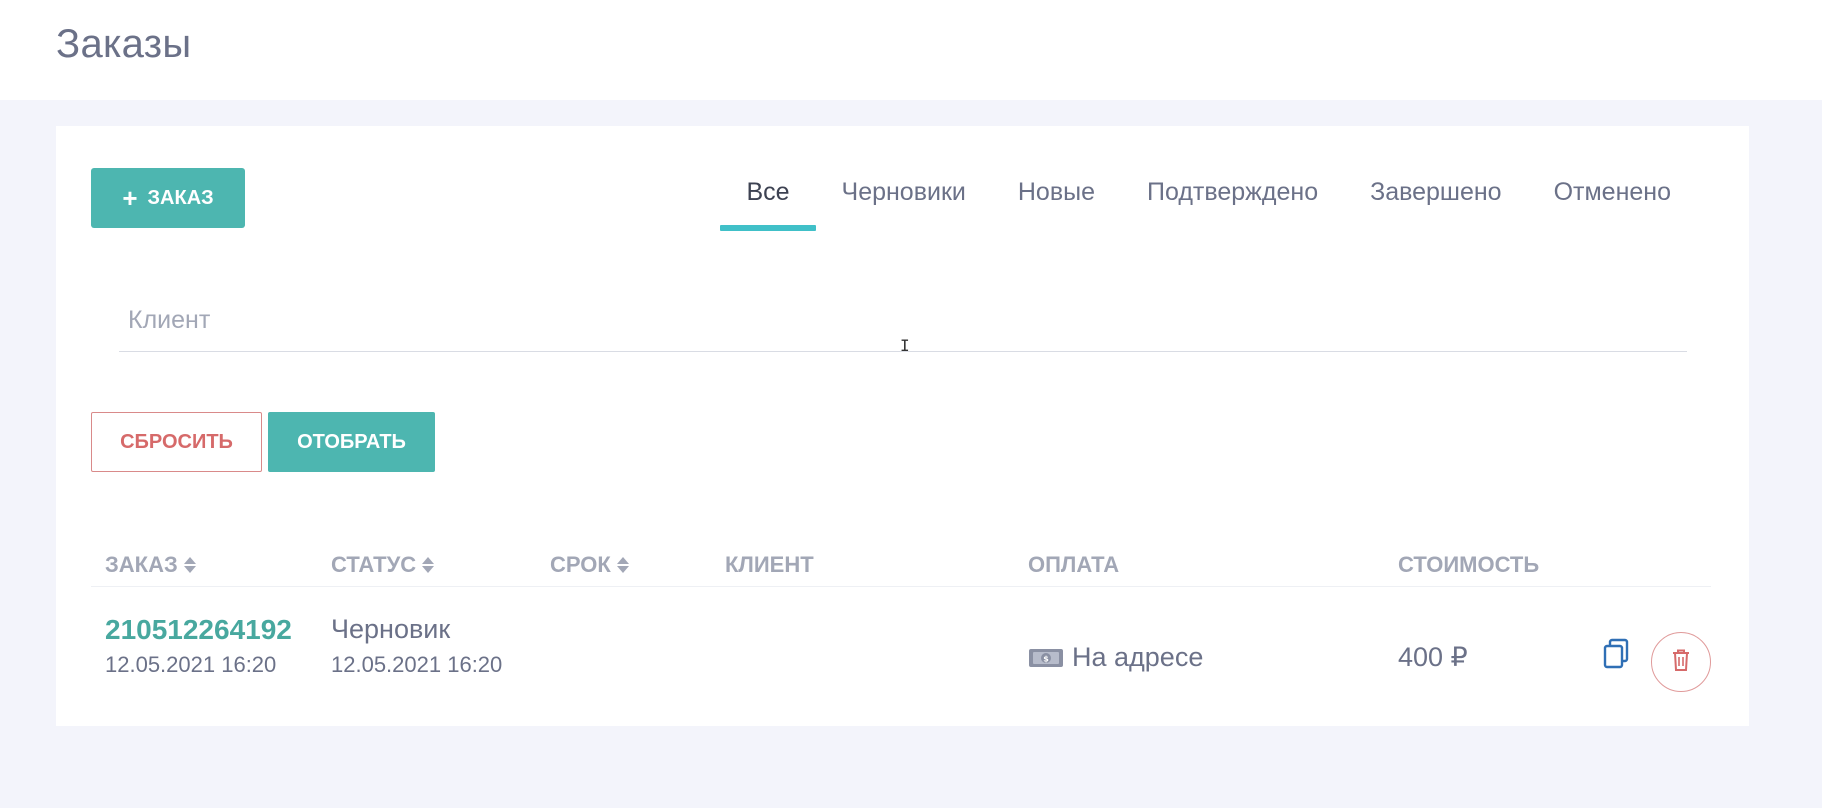 This screenshot has width=1822, height=808. I want to click on cash-icon: $, so click(1046, 658).